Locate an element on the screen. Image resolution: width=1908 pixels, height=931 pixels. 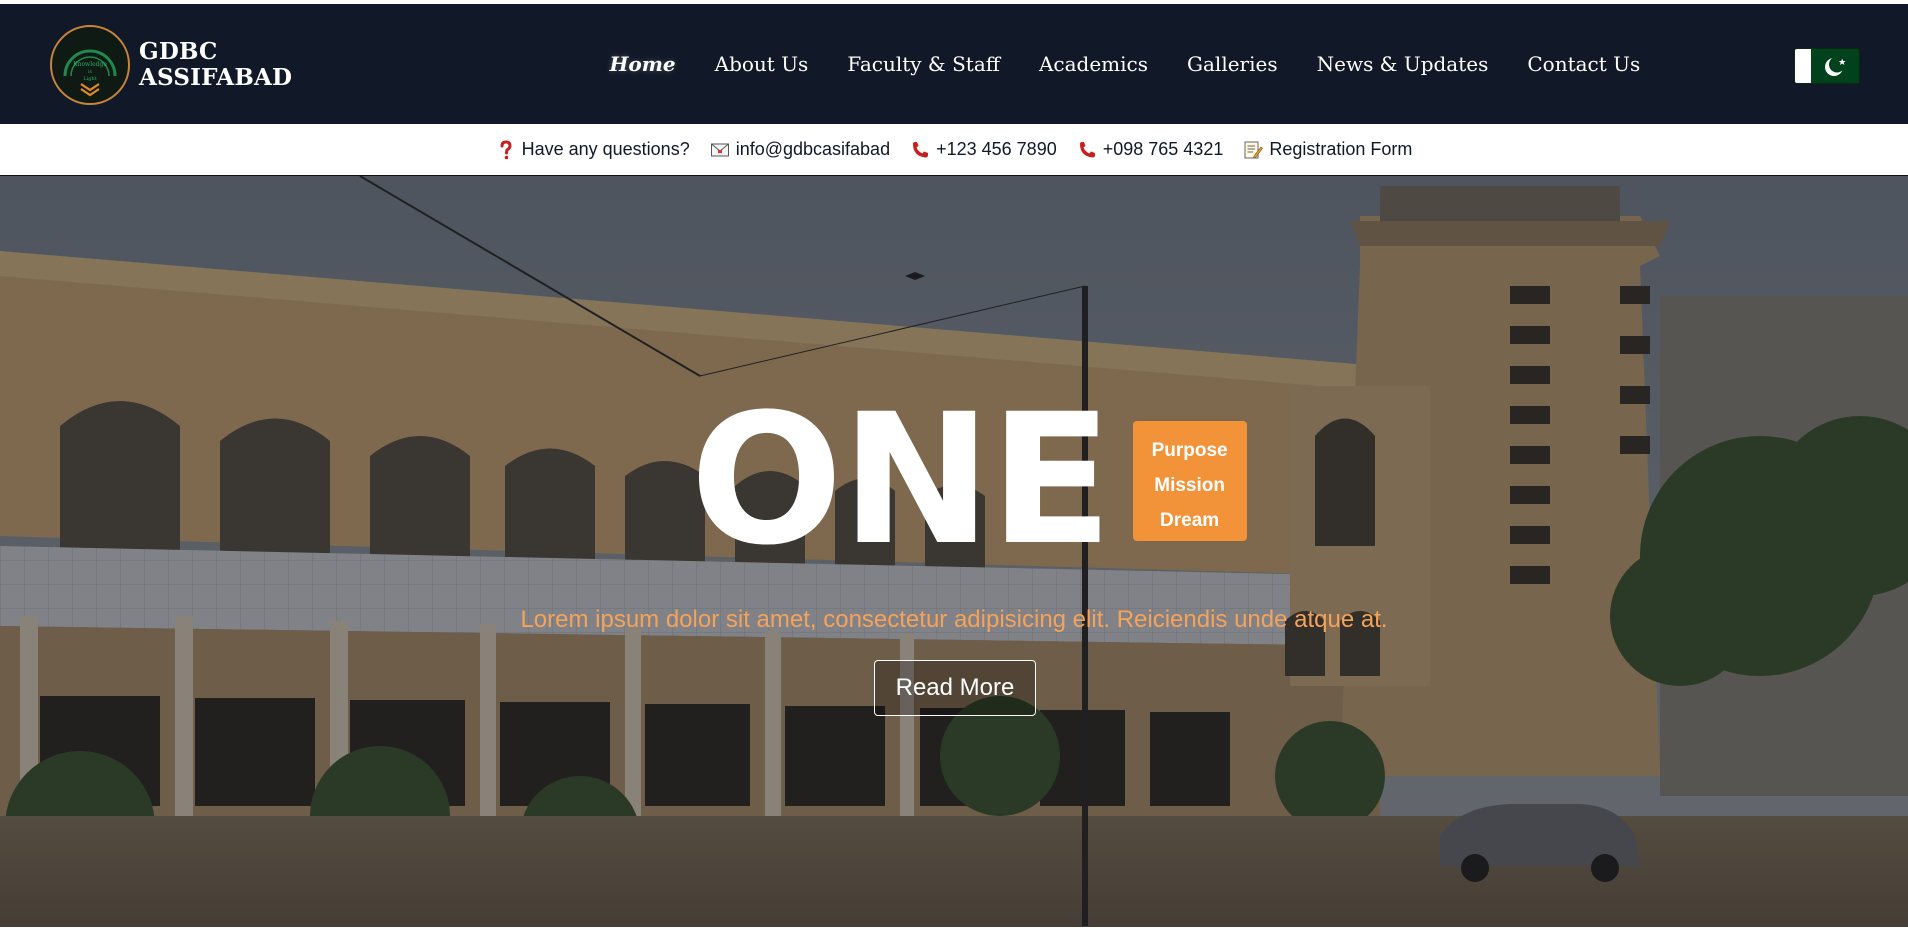
pakistan-flag-icon is located at coordinates (1827, 66).